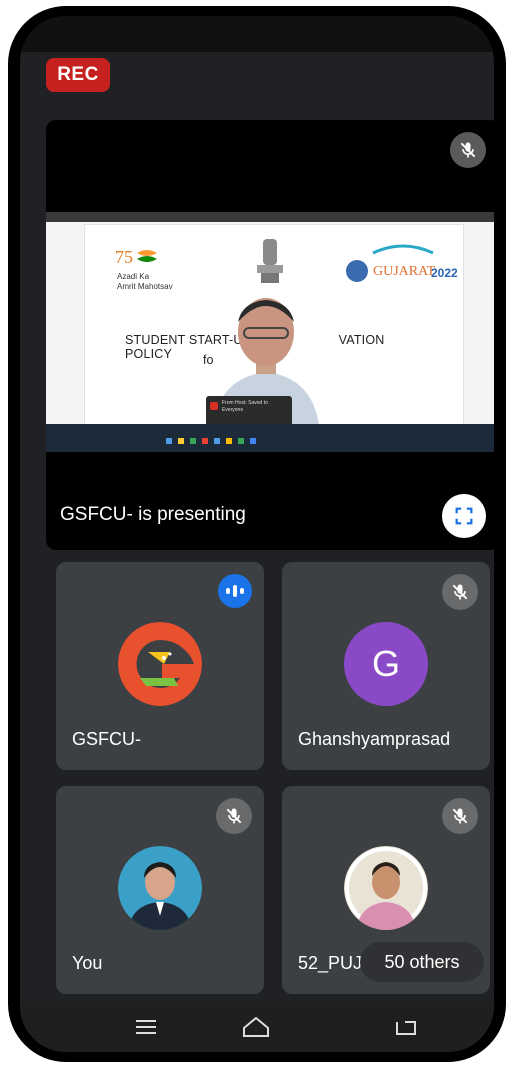 This screenshot has height=1068, width=512. I want to click on participant-tile-you: You, so click(160, 890).